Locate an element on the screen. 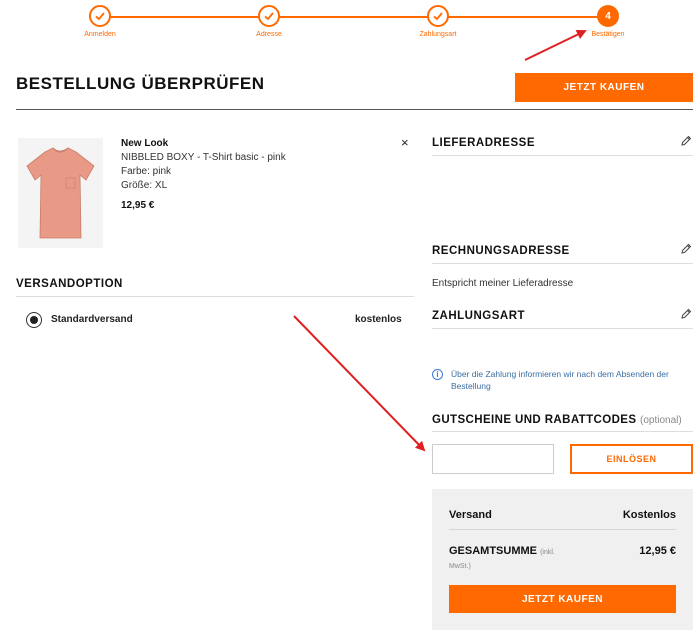 The width and height of the screenshot is (700, 633). shipping-option-price: kostenlos is located at coordinates (378, 319).